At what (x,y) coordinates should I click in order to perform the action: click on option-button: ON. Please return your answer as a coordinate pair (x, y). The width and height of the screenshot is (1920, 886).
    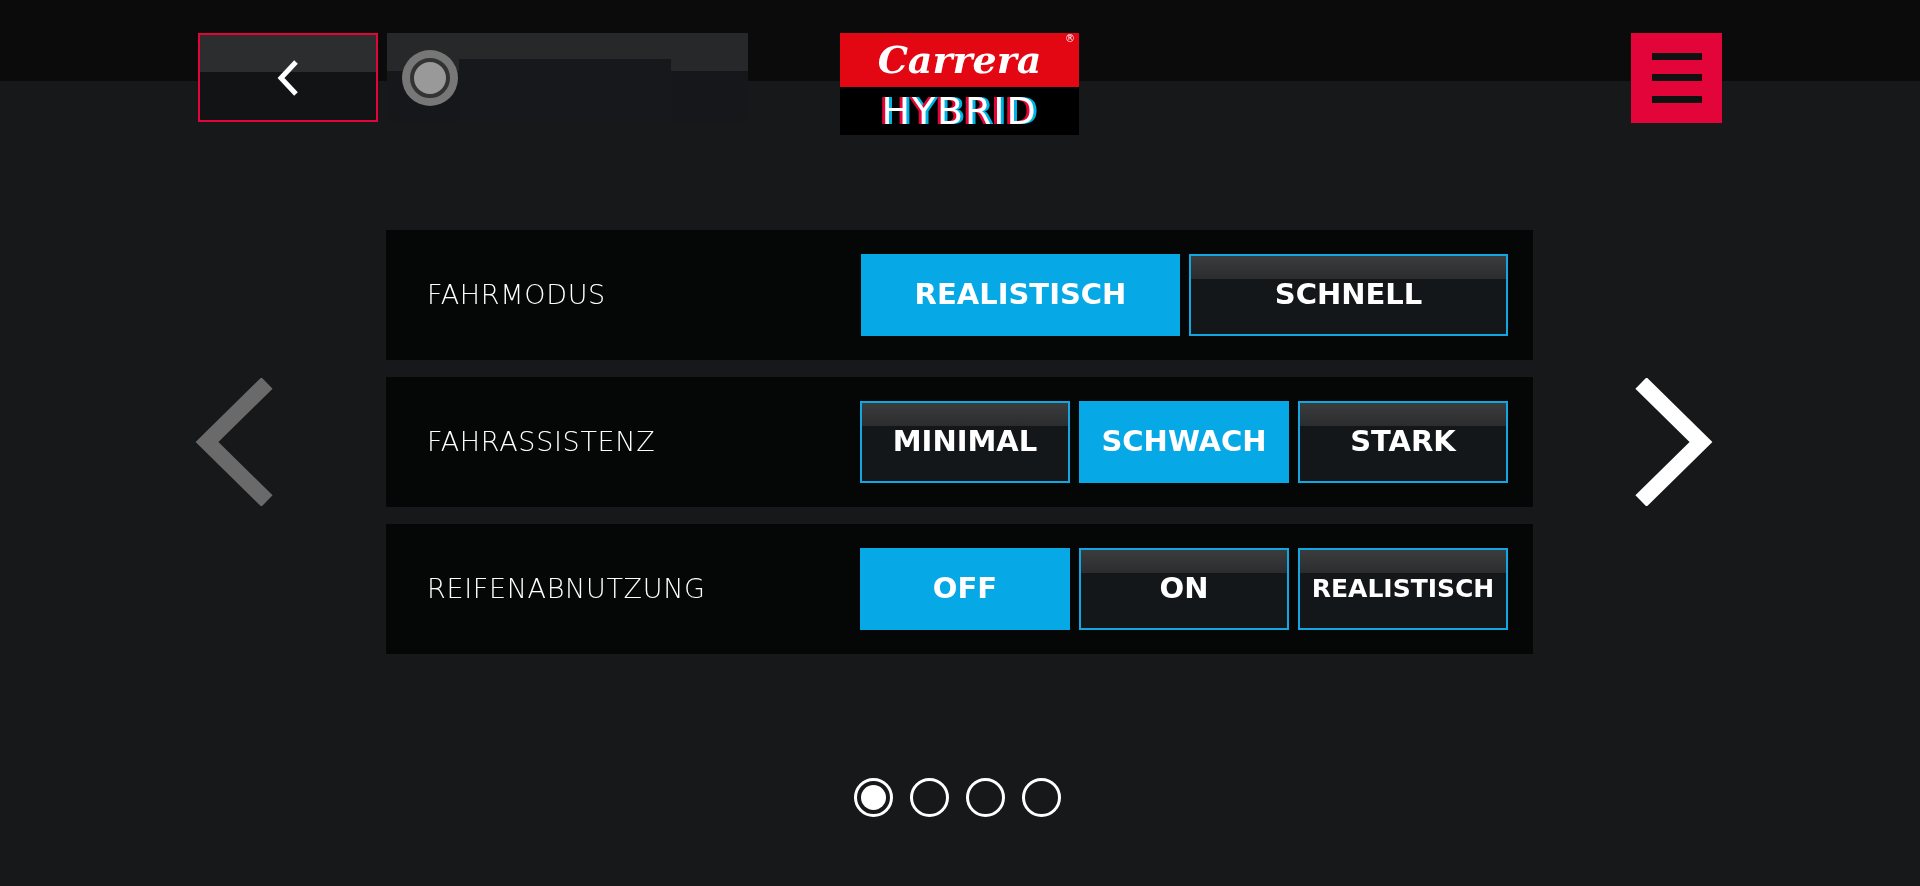
    Looking at the image, I should click on (1184, 589).